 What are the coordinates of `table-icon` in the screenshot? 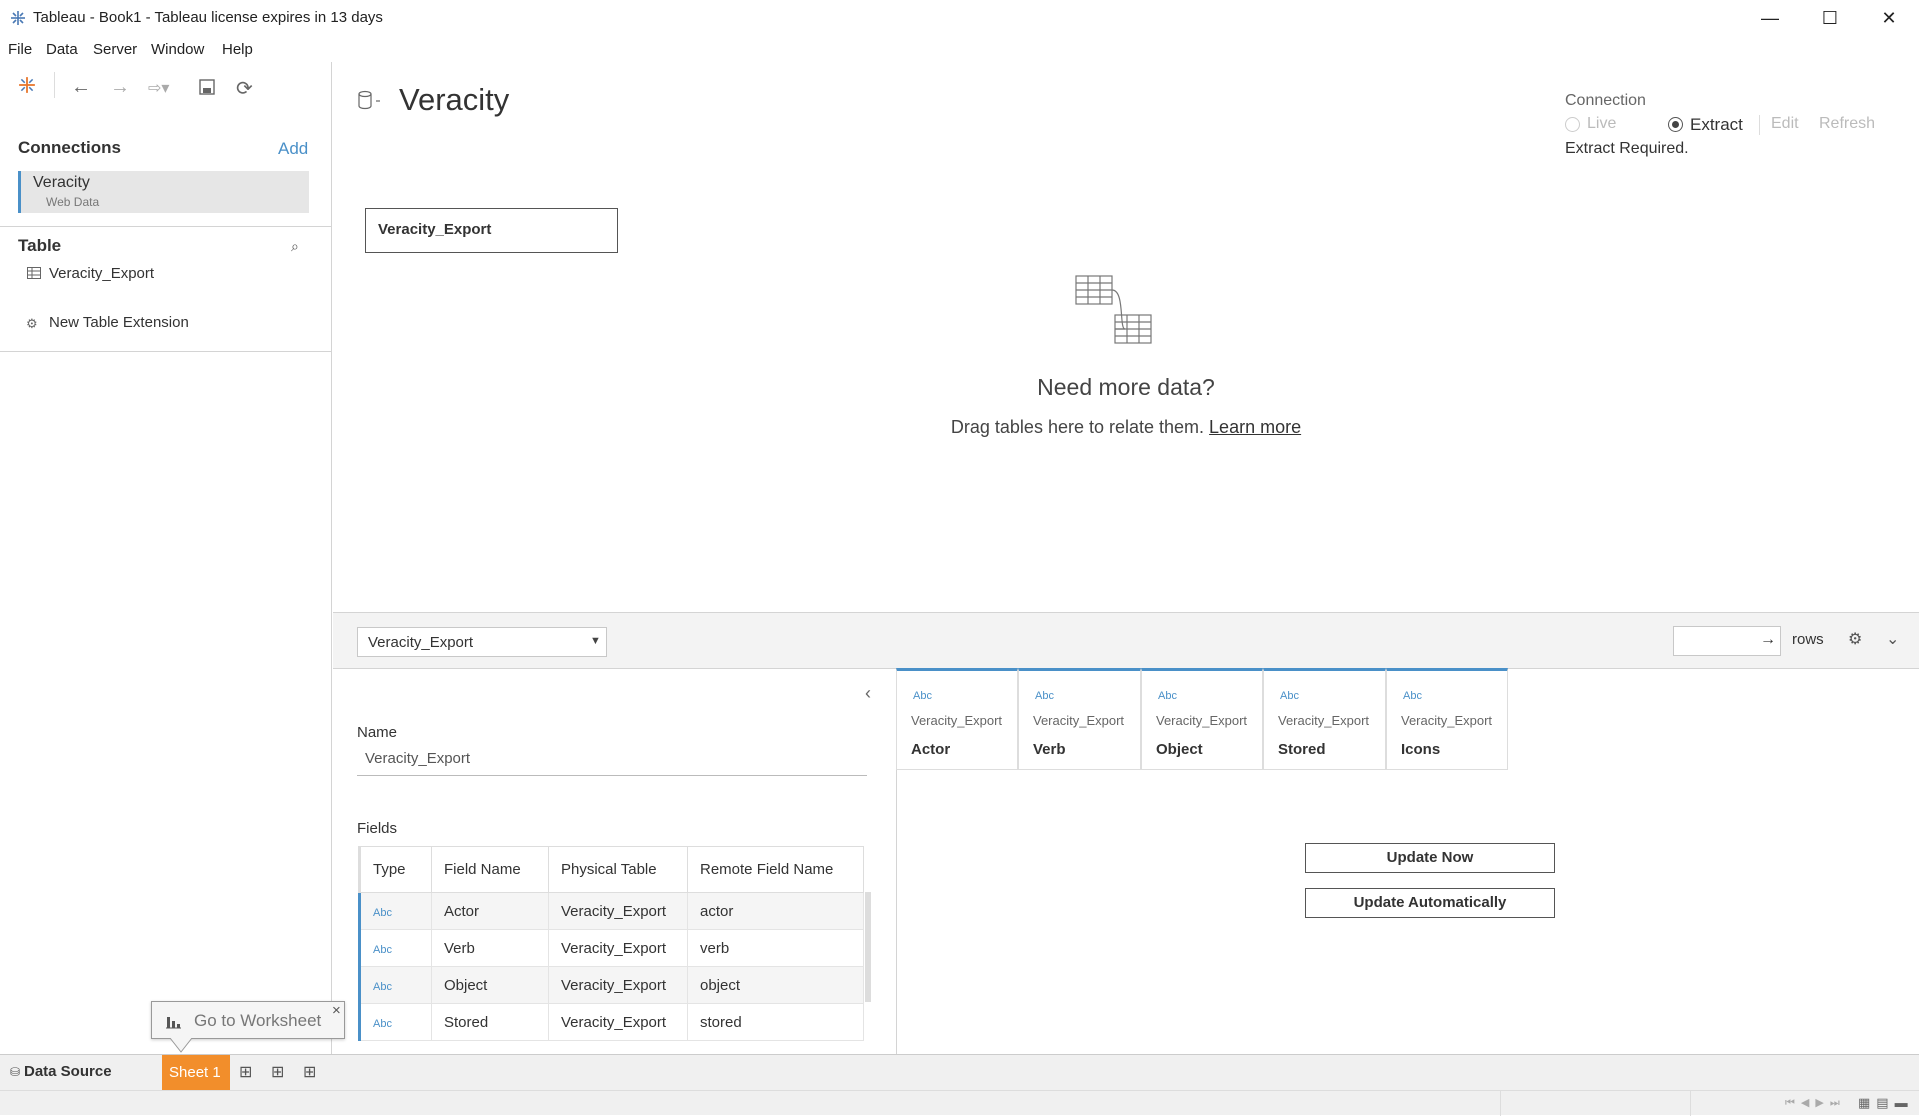 It's located at (34, 273).